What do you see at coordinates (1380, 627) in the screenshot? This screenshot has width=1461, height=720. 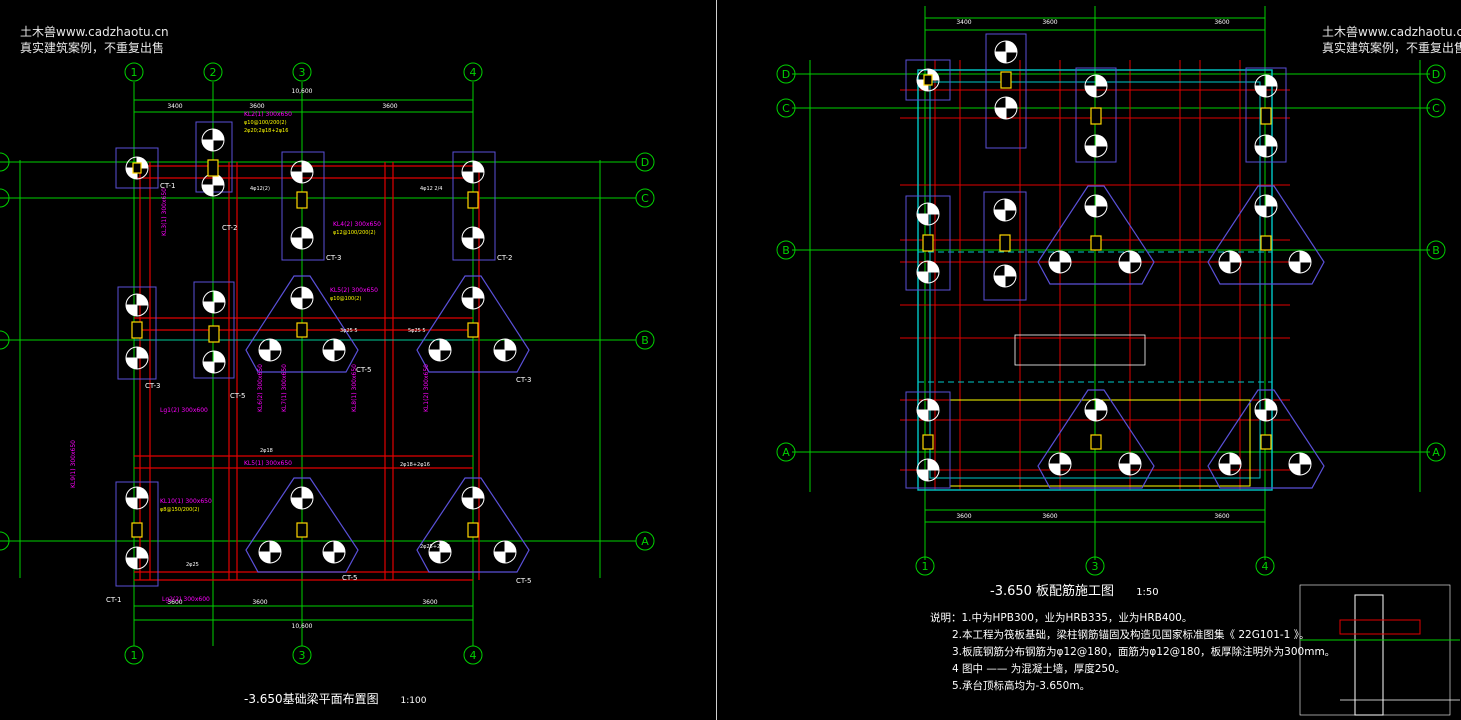 I see `section-slab` at bounding box center [1380, 627].